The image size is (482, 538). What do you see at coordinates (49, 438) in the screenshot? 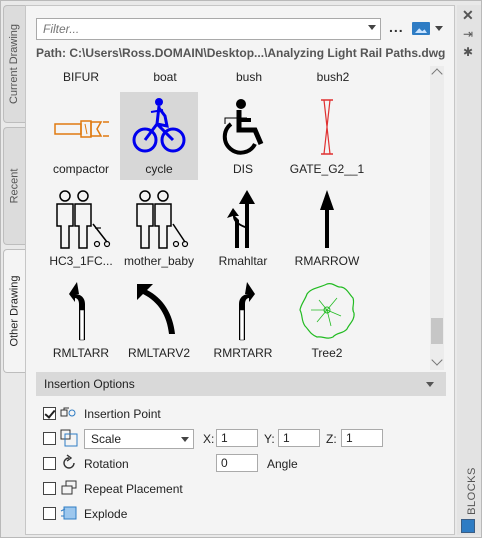
I see `scale-checkbox` at bounding box center [49, 438].